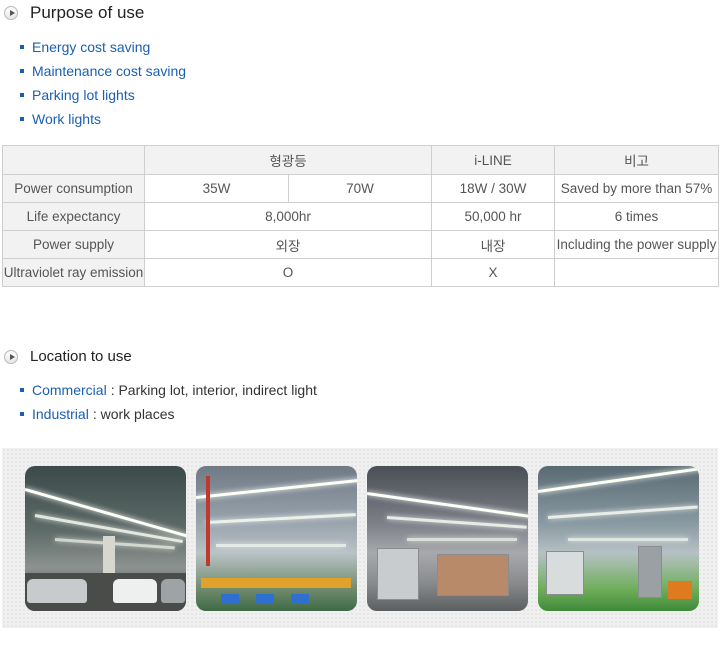 This screenshot has height=666, width=720. I want to click on cell-note: Including the power supply, so click(637, 244).